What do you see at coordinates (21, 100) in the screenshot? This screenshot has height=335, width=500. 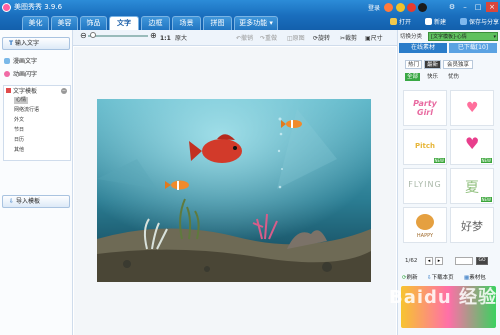 I see `tree-item: 心情` at bounding box center [21, 100].